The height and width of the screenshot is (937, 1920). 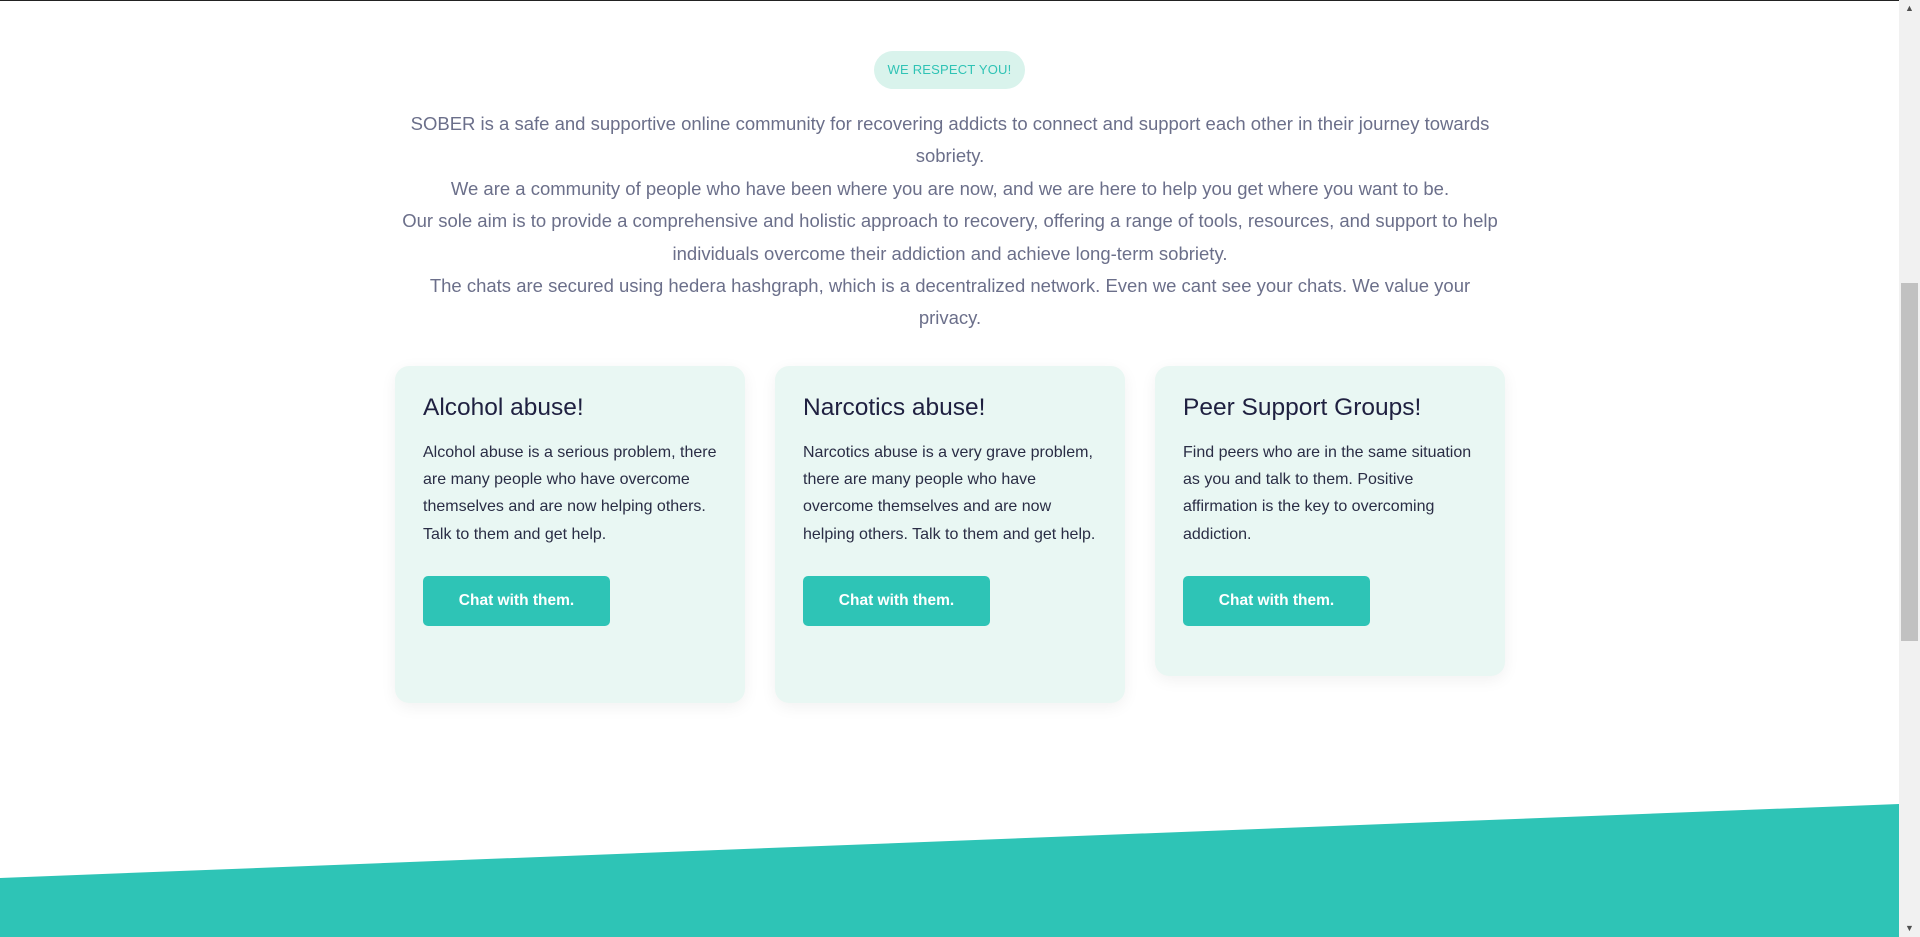 What do you see at coordinates (949, 870) in the screenshot?
I see `footer-wave-decoration` at bounding box center [949, 870].